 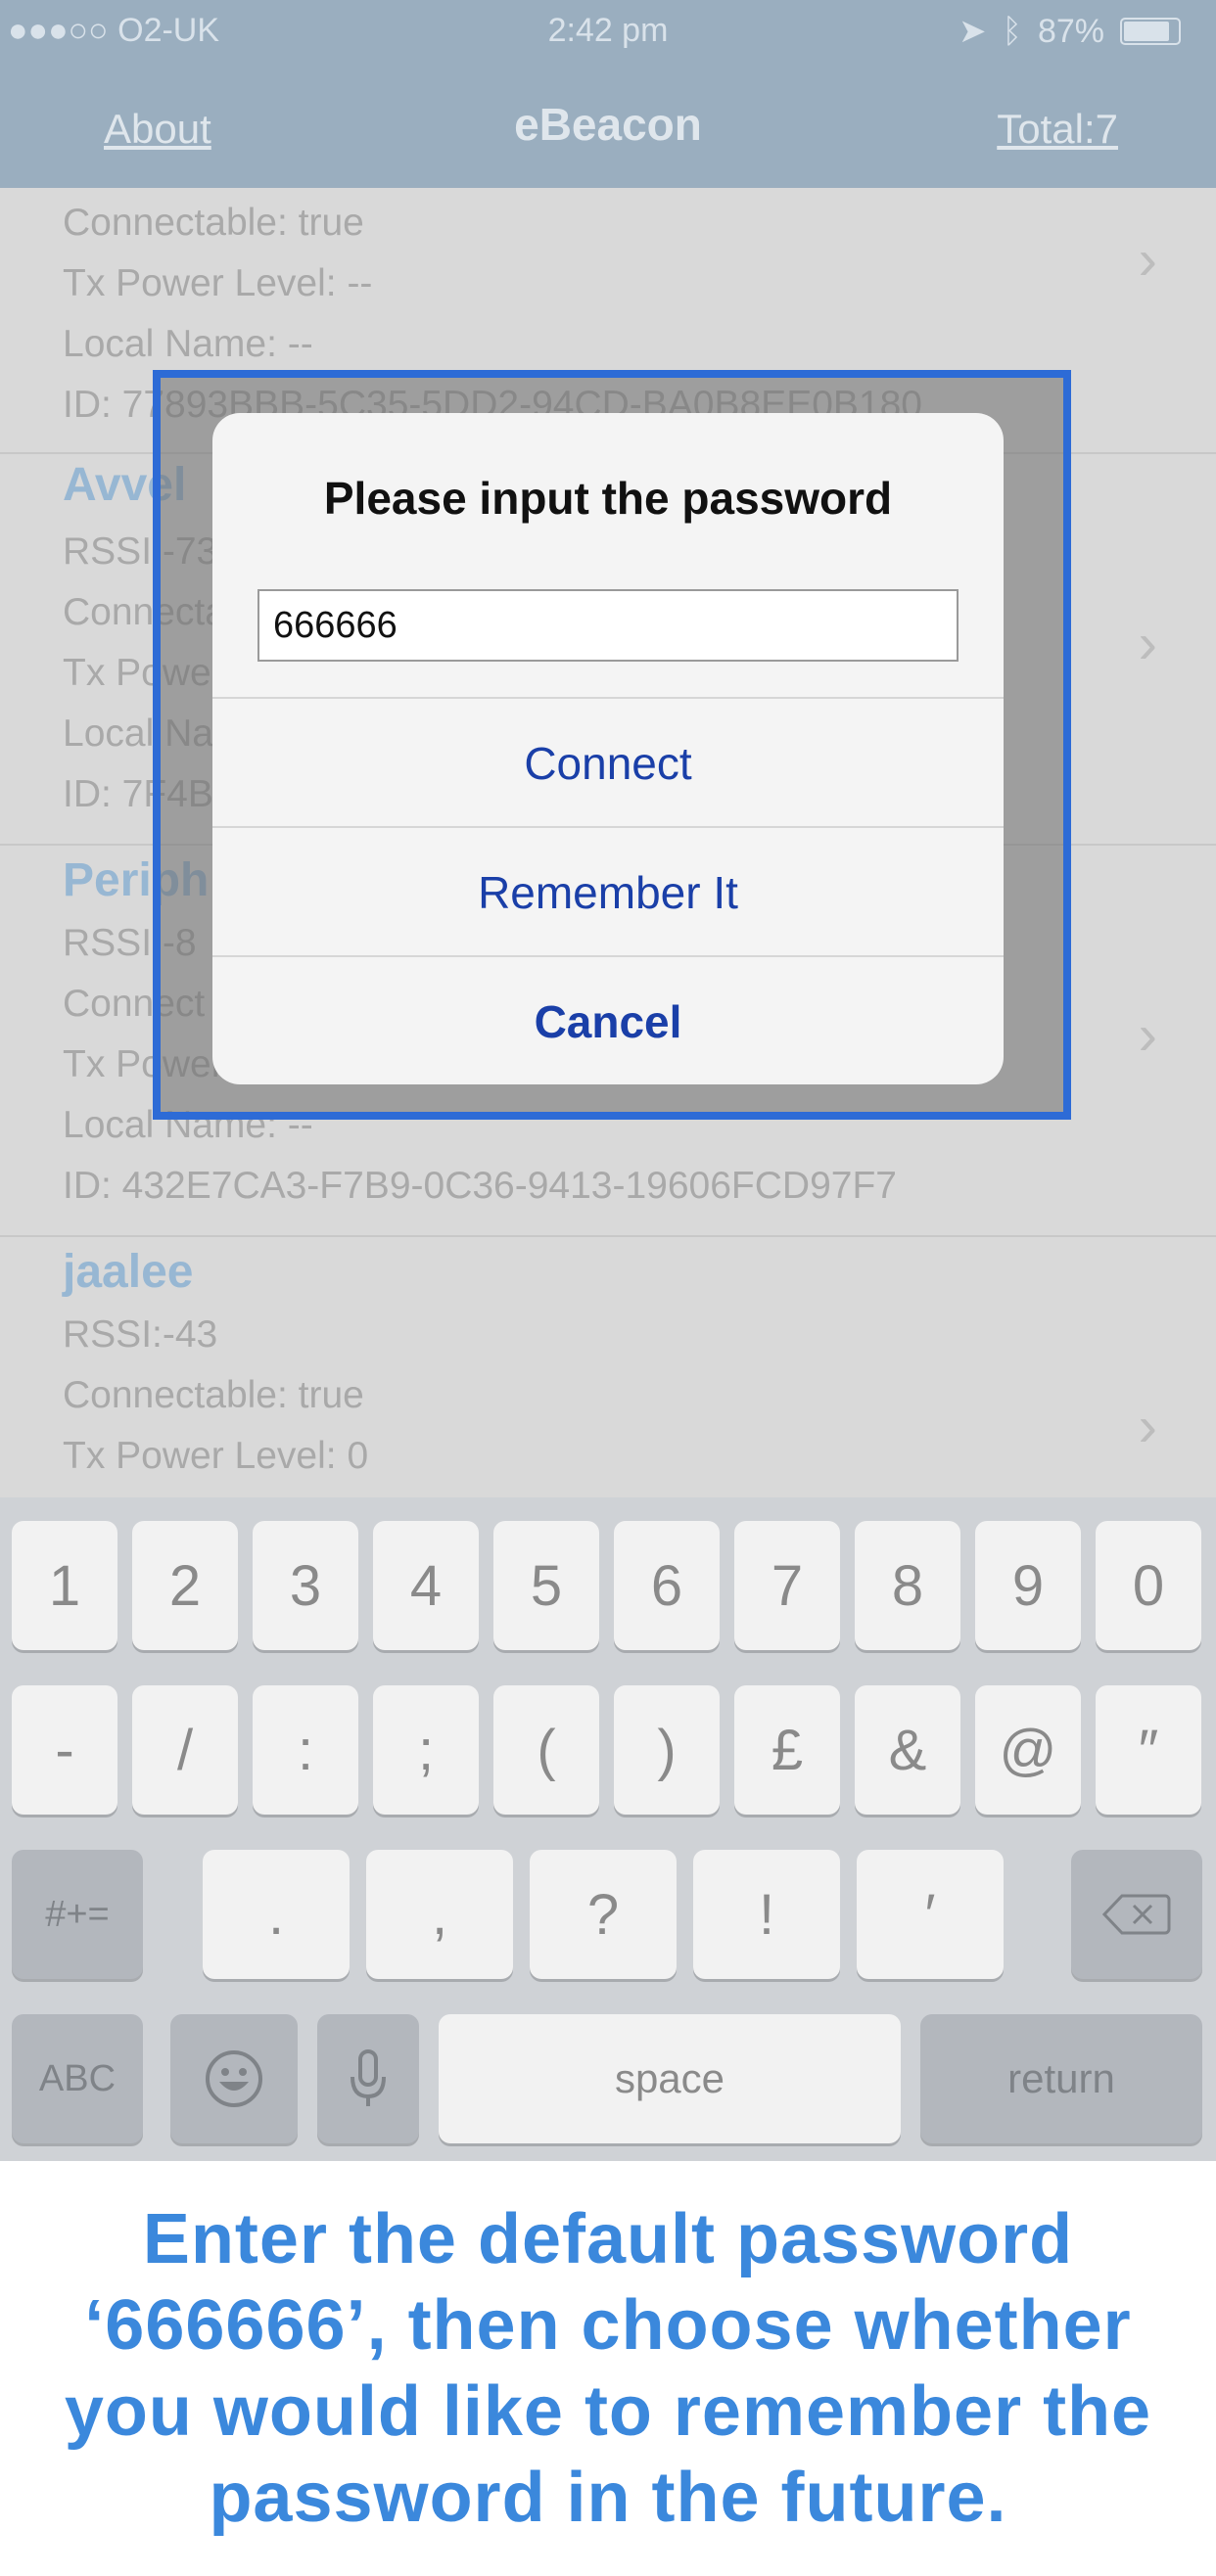 What do you see at coordinates (603, 1915) in the screenshot?
I see `key-question: ?` at bounding box center [603, 1915].